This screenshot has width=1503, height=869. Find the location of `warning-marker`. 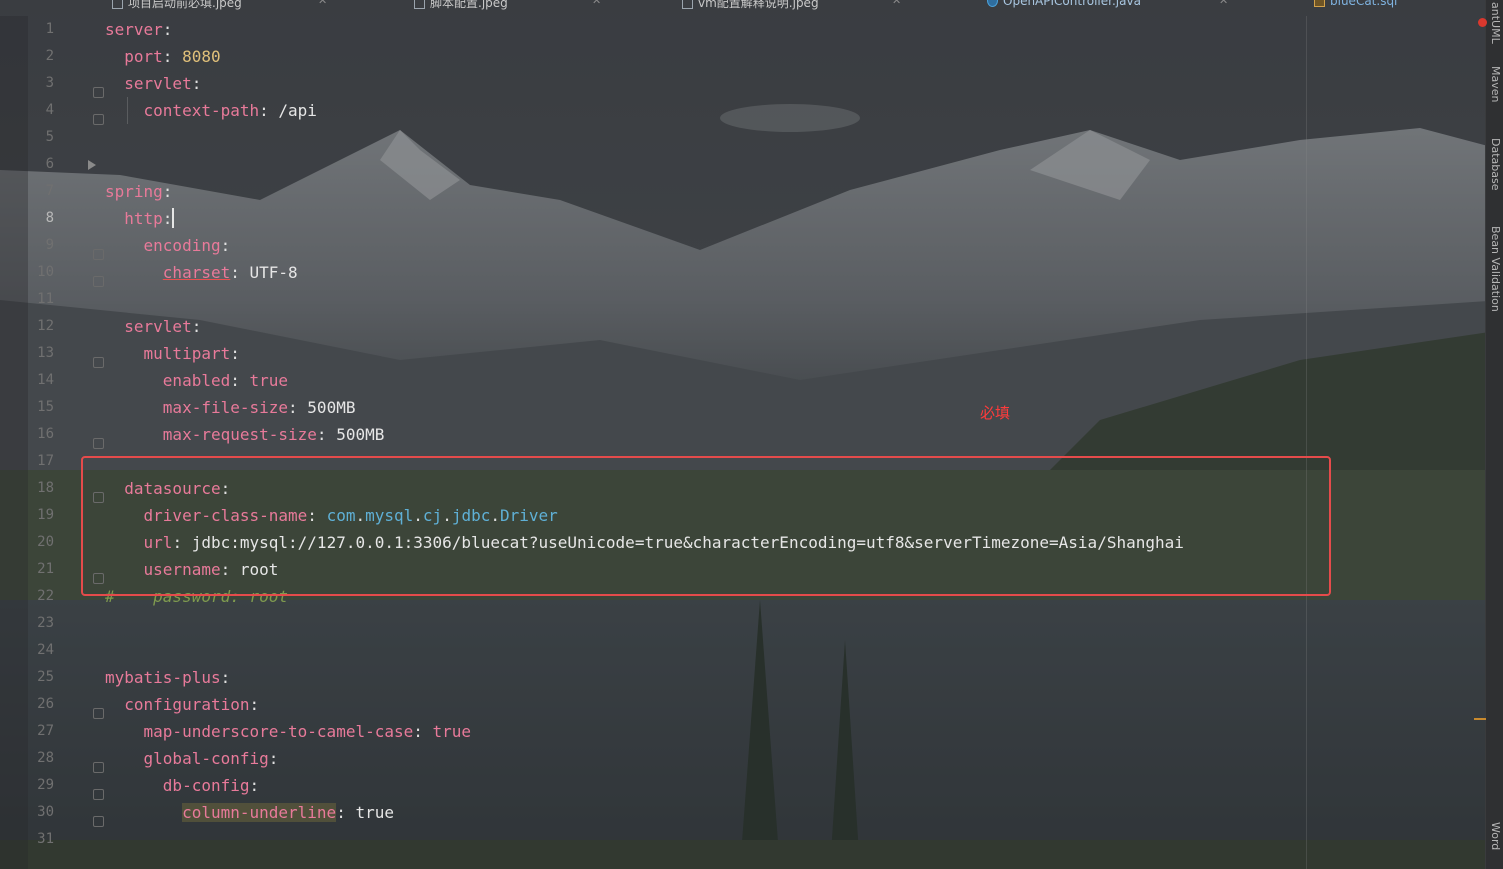

warning-marker is located at coordinates (1480, 719).